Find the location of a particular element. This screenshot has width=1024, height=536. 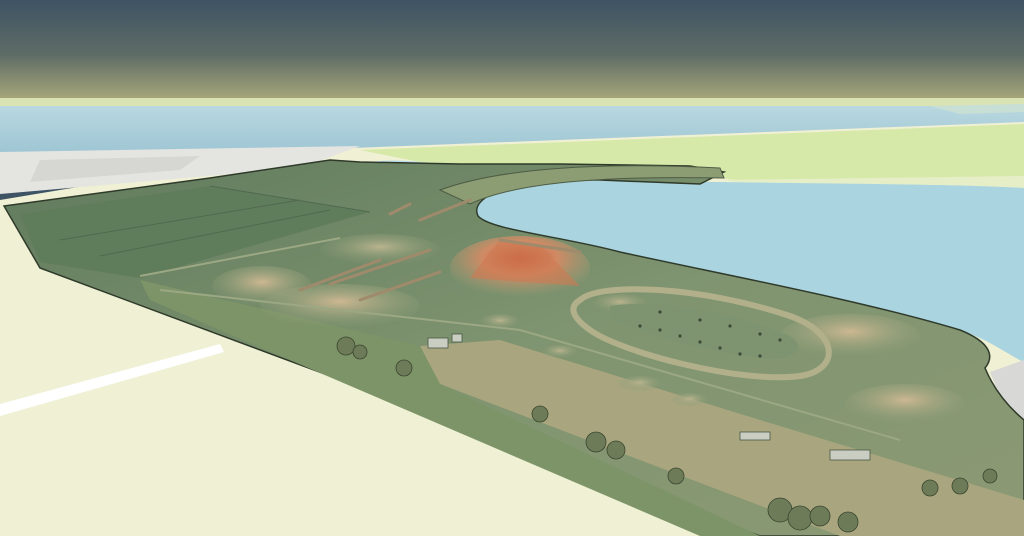

mound-central is located at coordinates (340, 306).